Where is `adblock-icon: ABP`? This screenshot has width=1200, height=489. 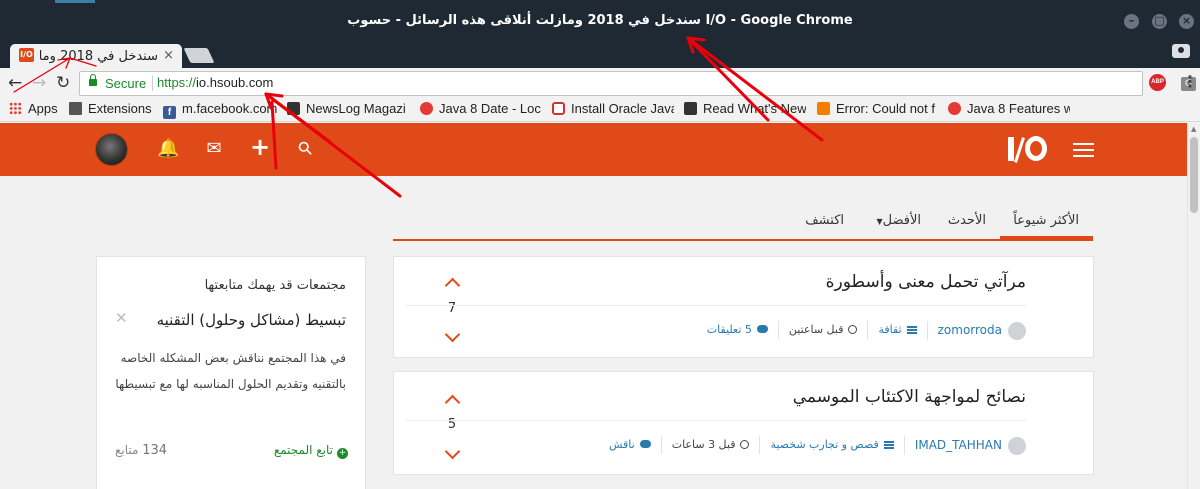
adblock-icon: ABP is located at coordinates (1157, 82).